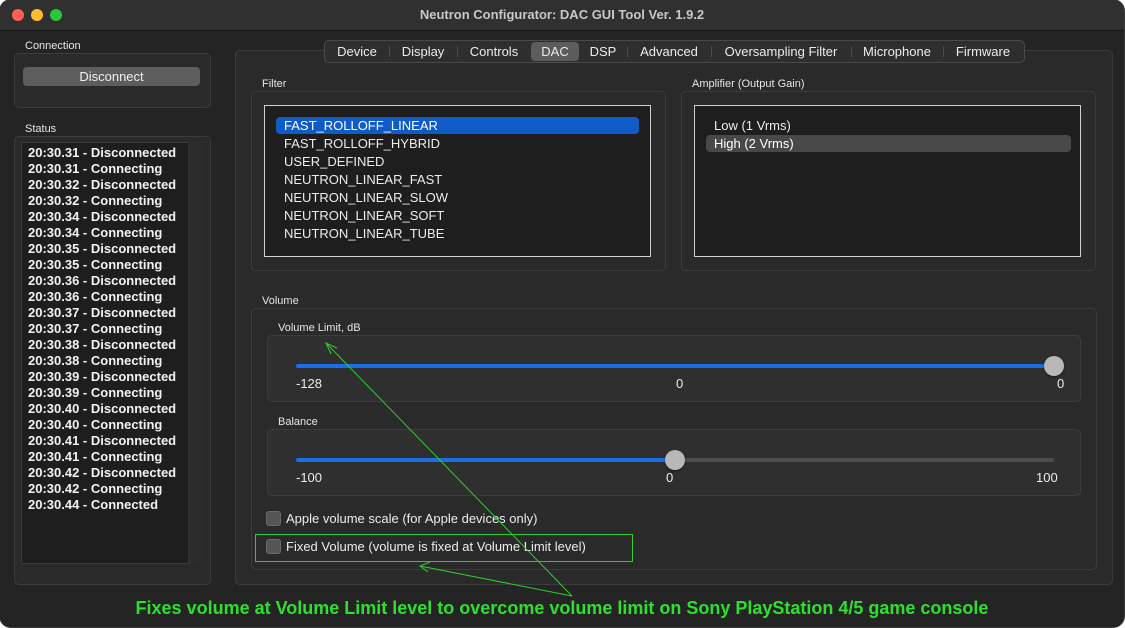  I want to click on arrow-to-volume-limit, so click(449, 469).